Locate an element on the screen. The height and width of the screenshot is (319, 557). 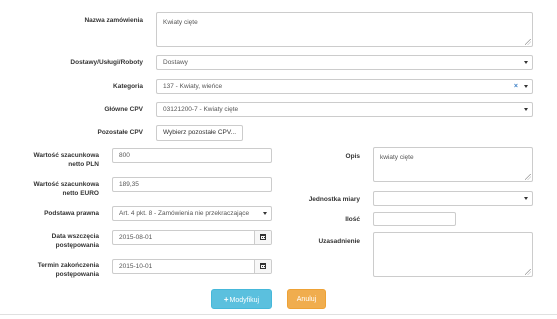
legal-basis-label: Podstawa prawna is located at coordinates (71, 213).